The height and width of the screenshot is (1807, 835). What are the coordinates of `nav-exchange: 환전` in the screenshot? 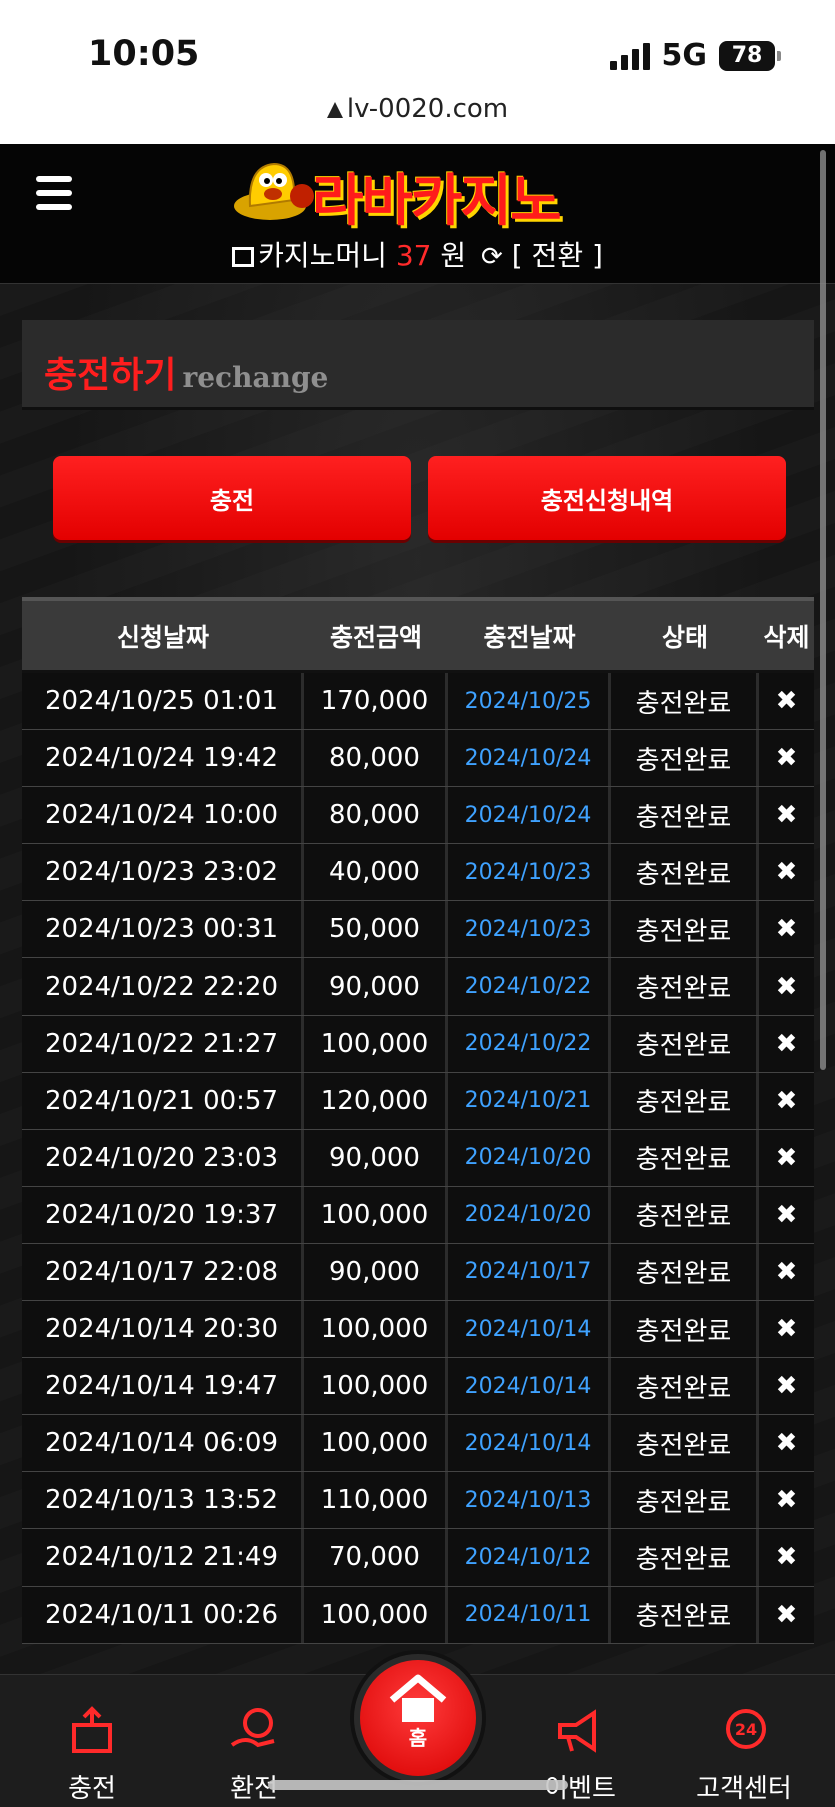 It's located at (254, 1755).